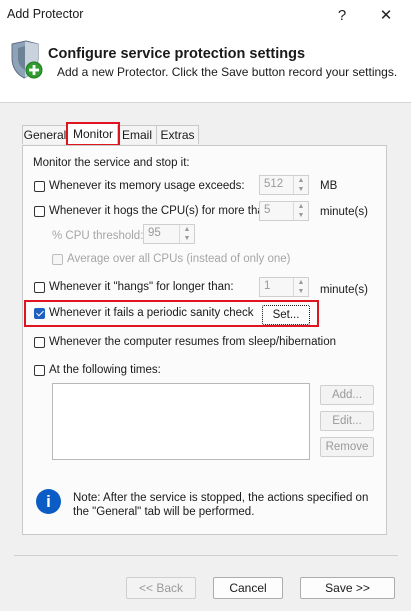 Image resolution: width=411 pixels, height=611 pixels. I want to click on save-button: Save >>, so click(347, 588).